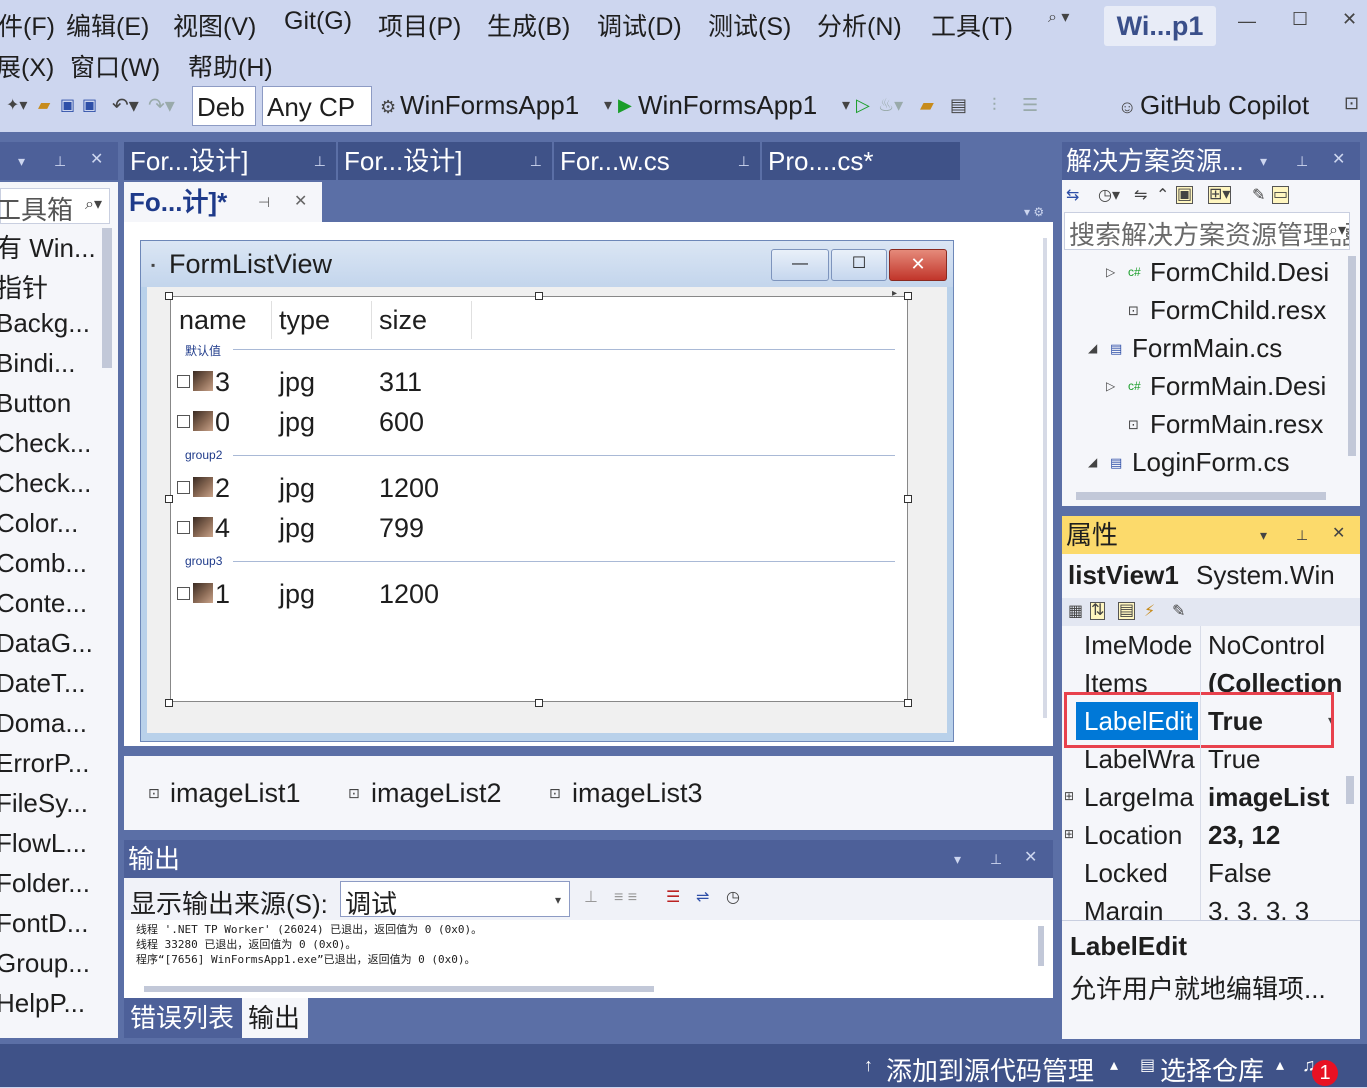 Image resolution: width=1367 pixels, height=1088 pixels. What do you see at coordinates (1300, 19) in the screenshot?
I see `maximize-icon: ☐` at bounding box center [1300, 19].